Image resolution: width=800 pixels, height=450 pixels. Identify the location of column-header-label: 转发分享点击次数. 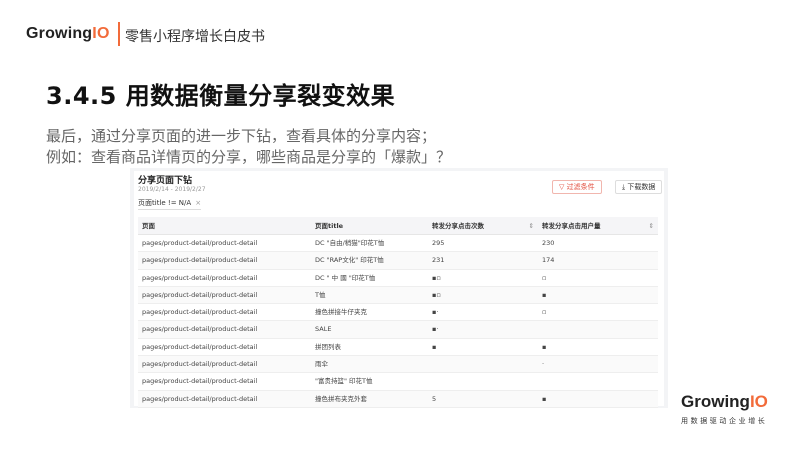
(458, 226).